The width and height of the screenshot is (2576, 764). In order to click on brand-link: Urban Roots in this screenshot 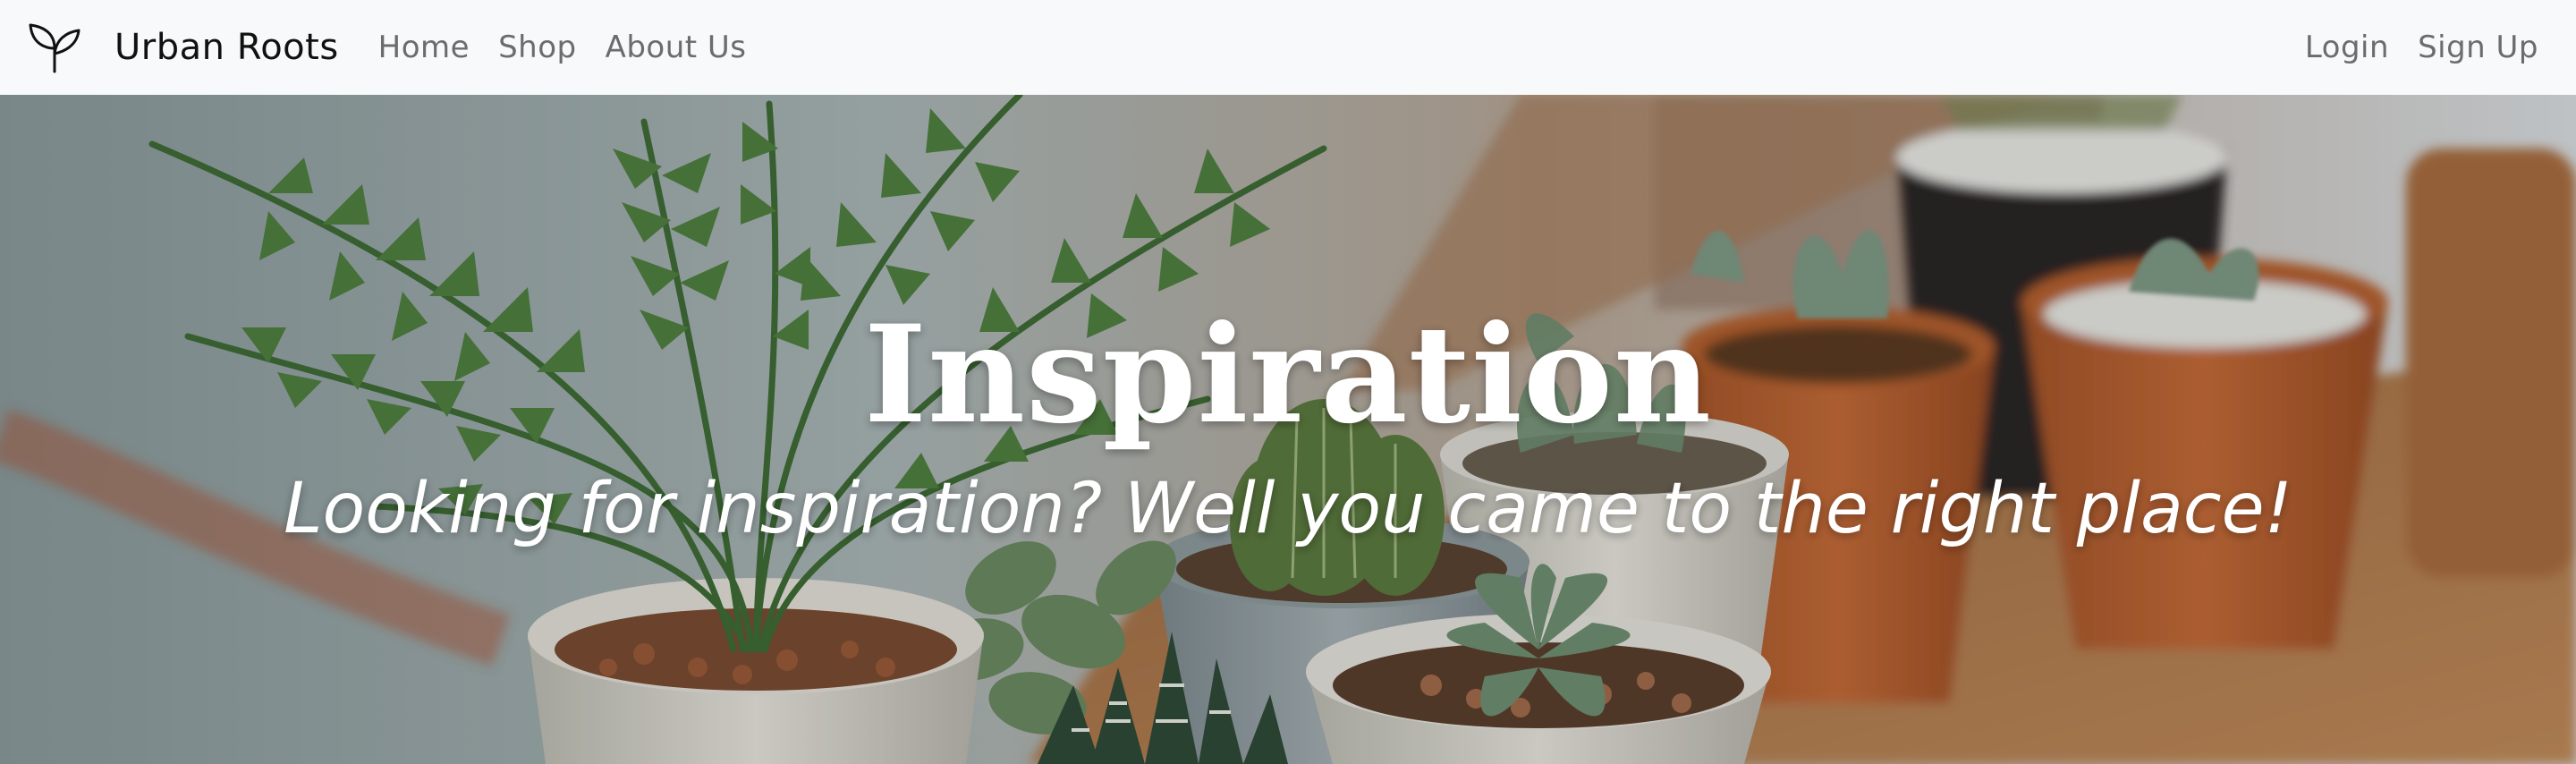, I will do `click(183, 48)`.